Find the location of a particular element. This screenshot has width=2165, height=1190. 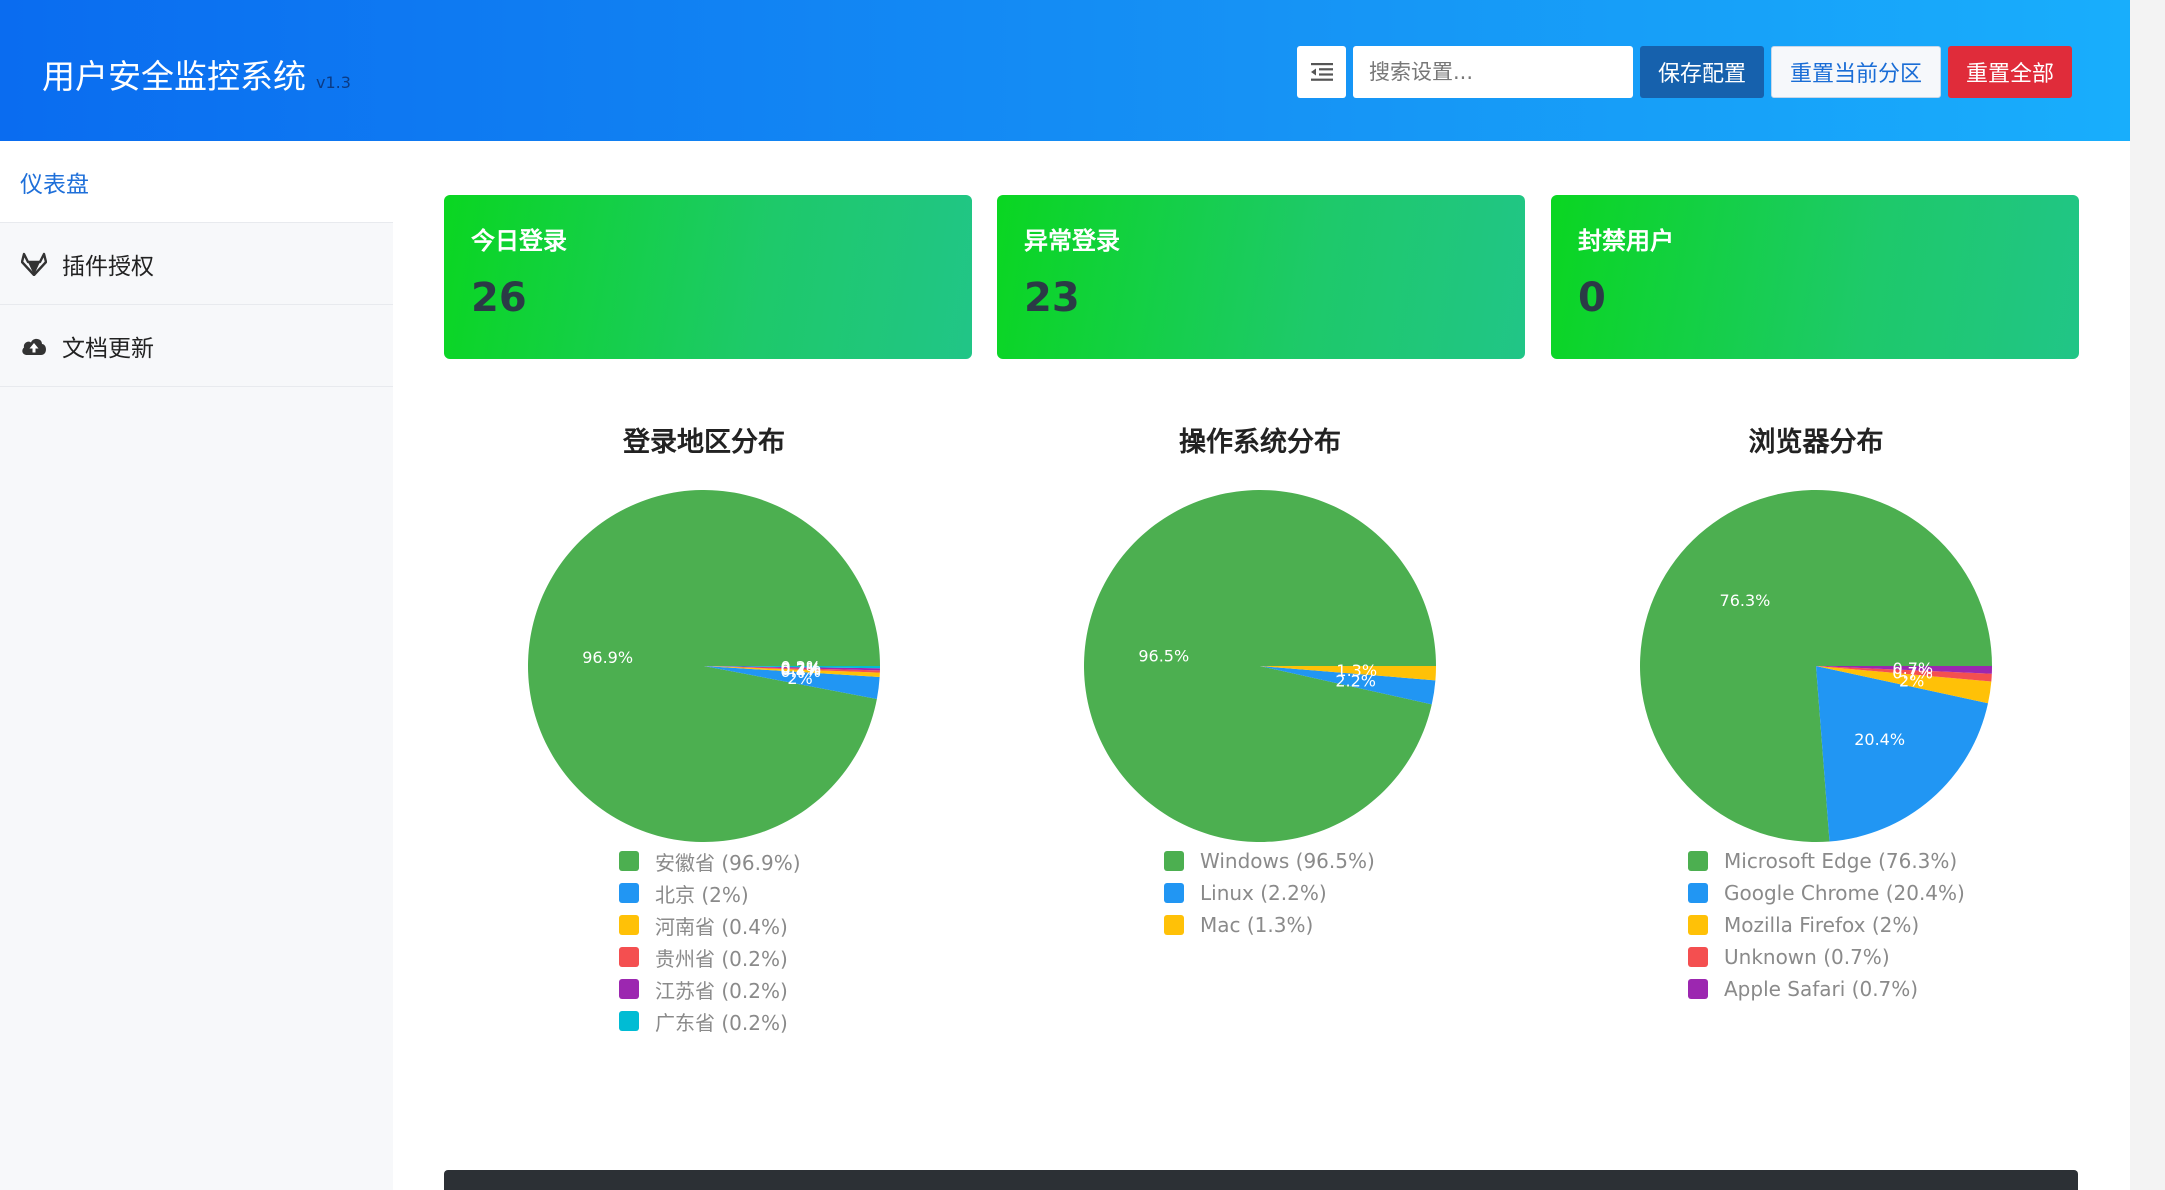

menu-collapse-icon is located at coordinates (1321, 72).